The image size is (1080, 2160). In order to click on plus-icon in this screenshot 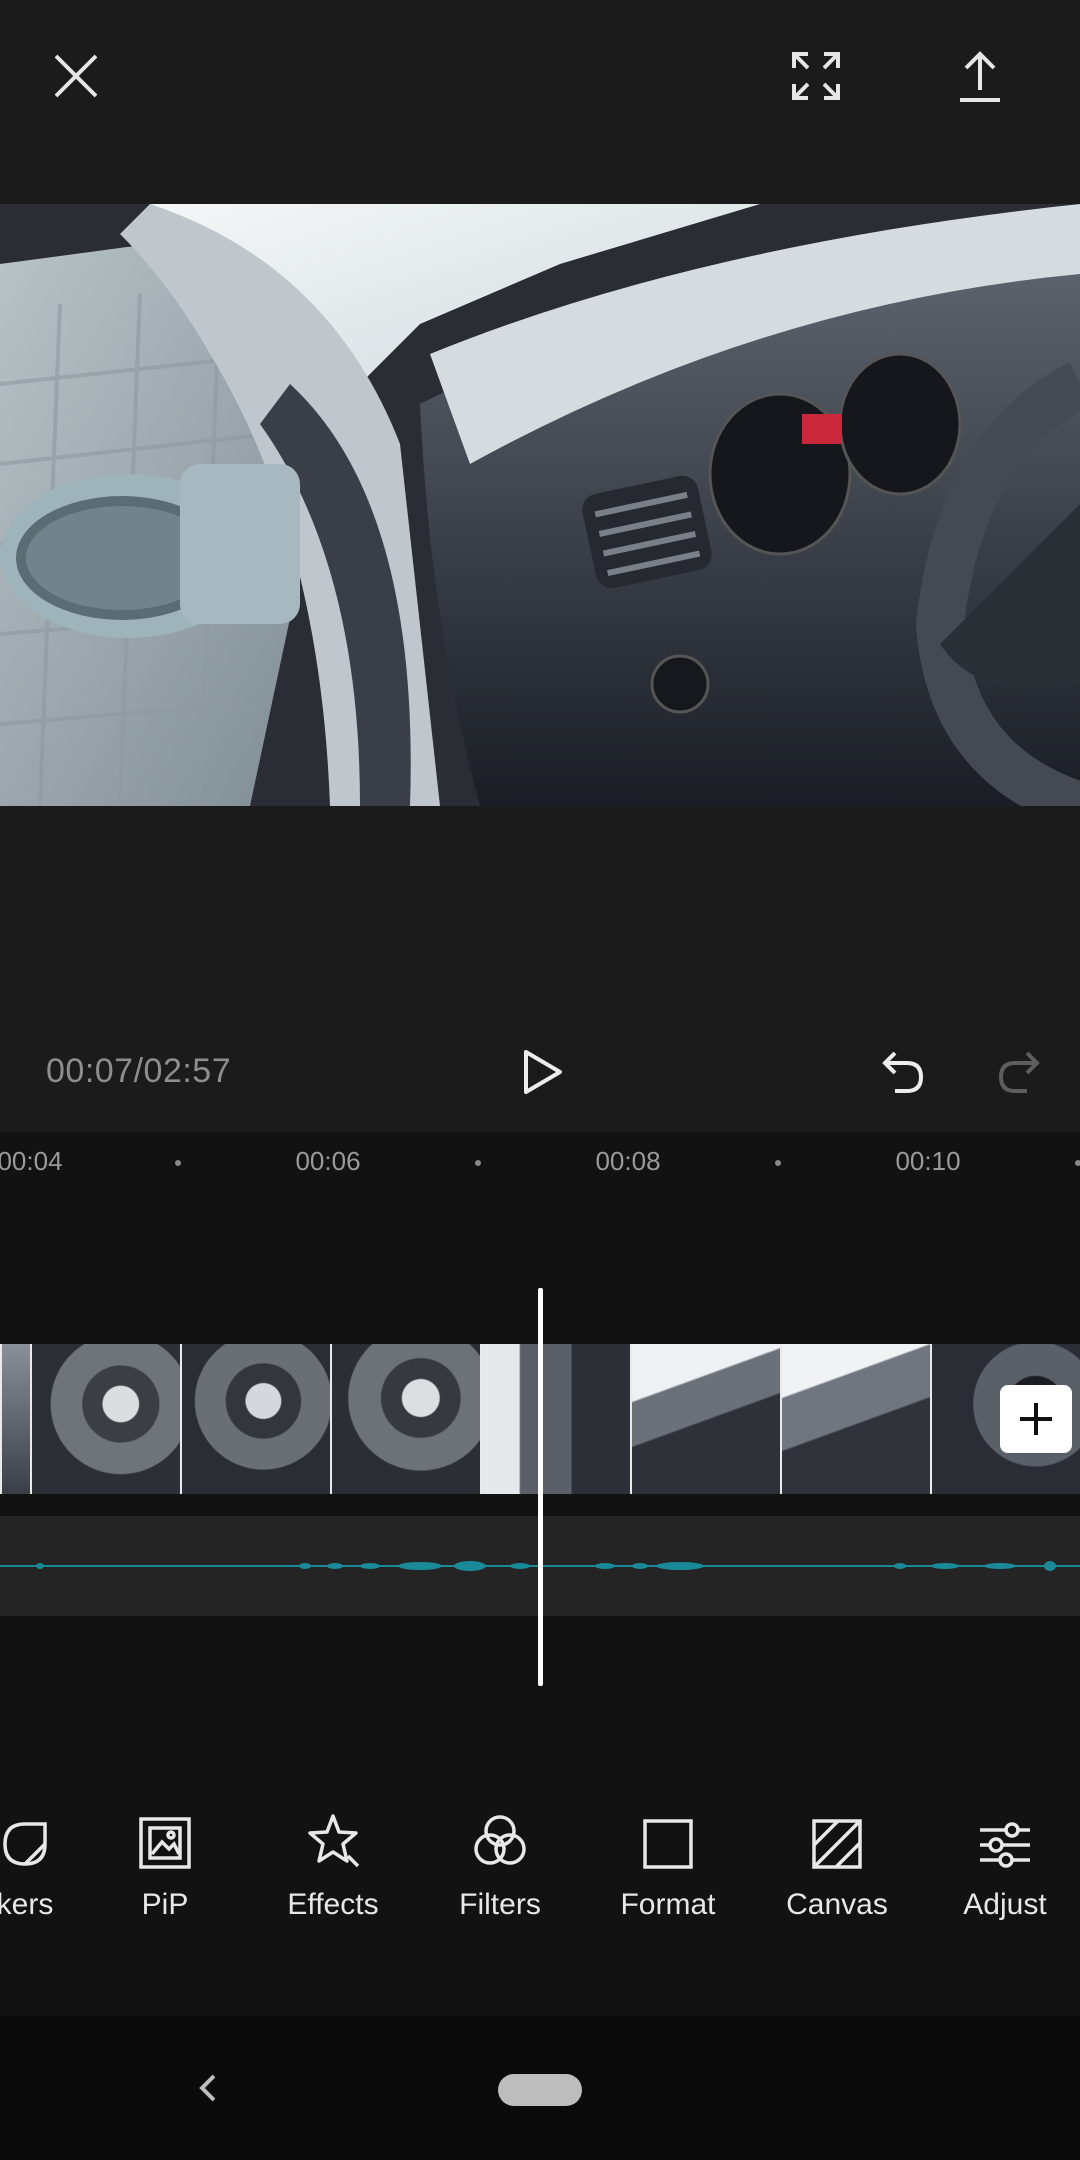, I will do `click(1036, 1419)`.